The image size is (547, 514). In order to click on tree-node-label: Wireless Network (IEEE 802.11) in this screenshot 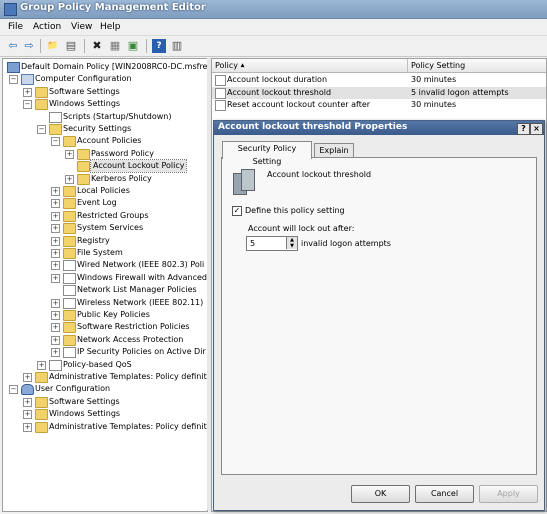, I will do `click(140, 302)`.